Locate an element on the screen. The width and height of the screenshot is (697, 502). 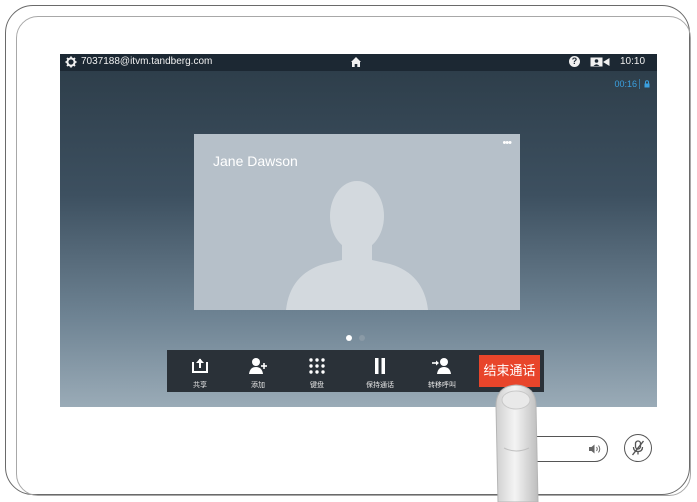
hold-button: 保持通话 is located at coordinates (380, 371).